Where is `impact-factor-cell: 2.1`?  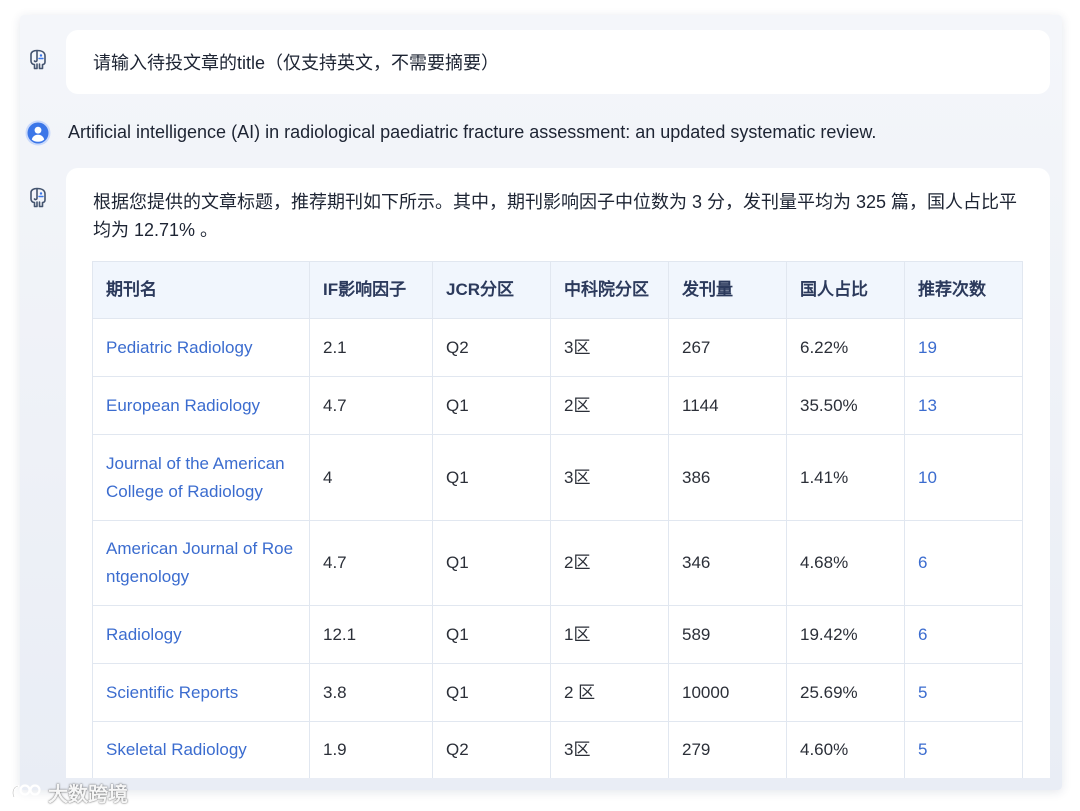
impact-factor-cell: 2.1 is located at coordinates (371, 347).